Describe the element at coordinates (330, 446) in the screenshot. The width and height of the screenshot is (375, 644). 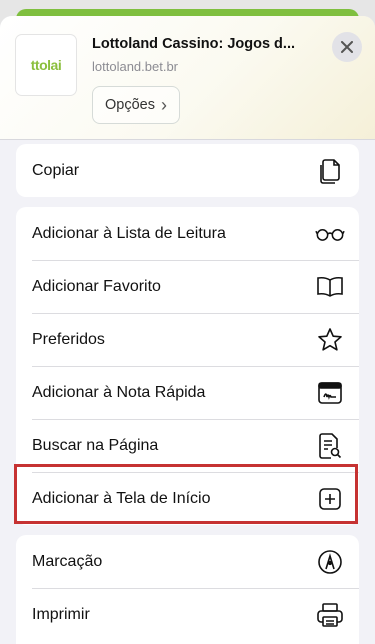
I see `find-in-page-icon` at that location.